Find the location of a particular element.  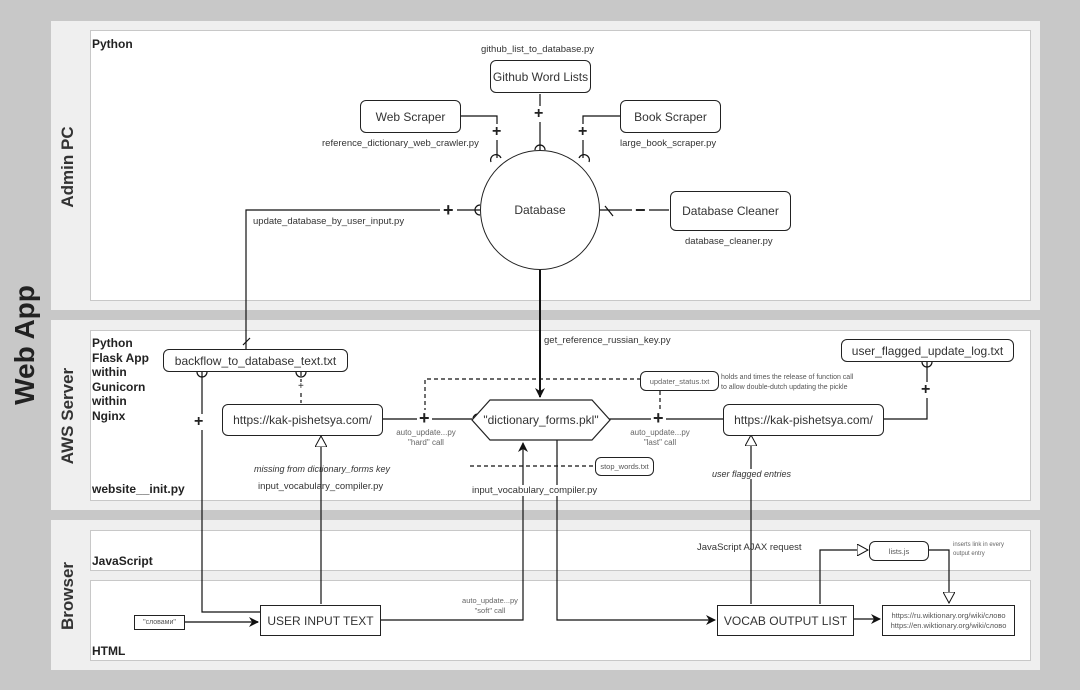

dictionary-forms-label: "dictionary_forms.pkl" is located at coordinates (541, 420).